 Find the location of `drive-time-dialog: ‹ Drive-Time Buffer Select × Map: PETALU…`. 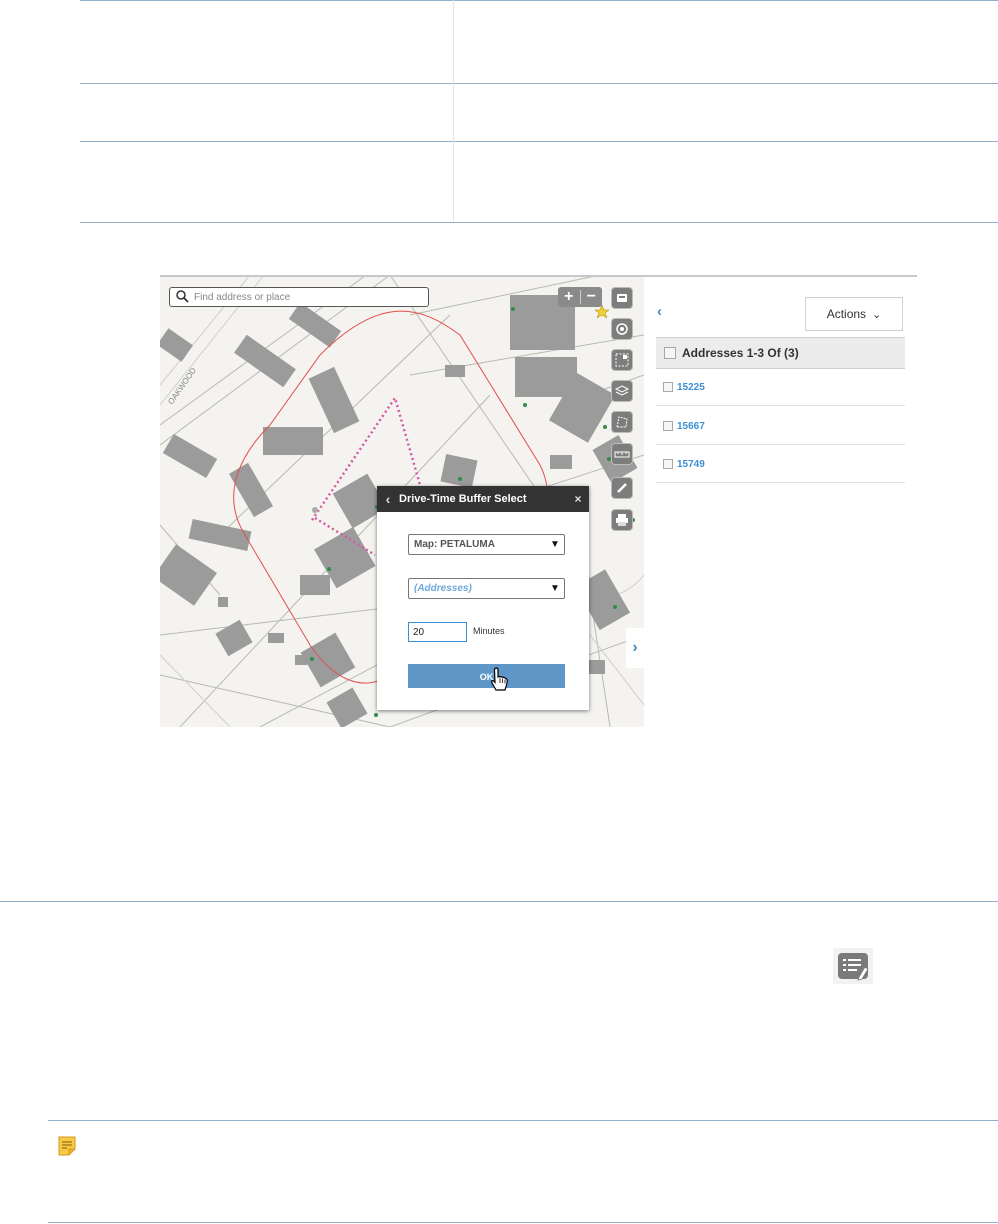

drive-time-dialog: ‹ Drive-Time Buffer Select × Map: PETALU… is located at coordinates (483, 598).